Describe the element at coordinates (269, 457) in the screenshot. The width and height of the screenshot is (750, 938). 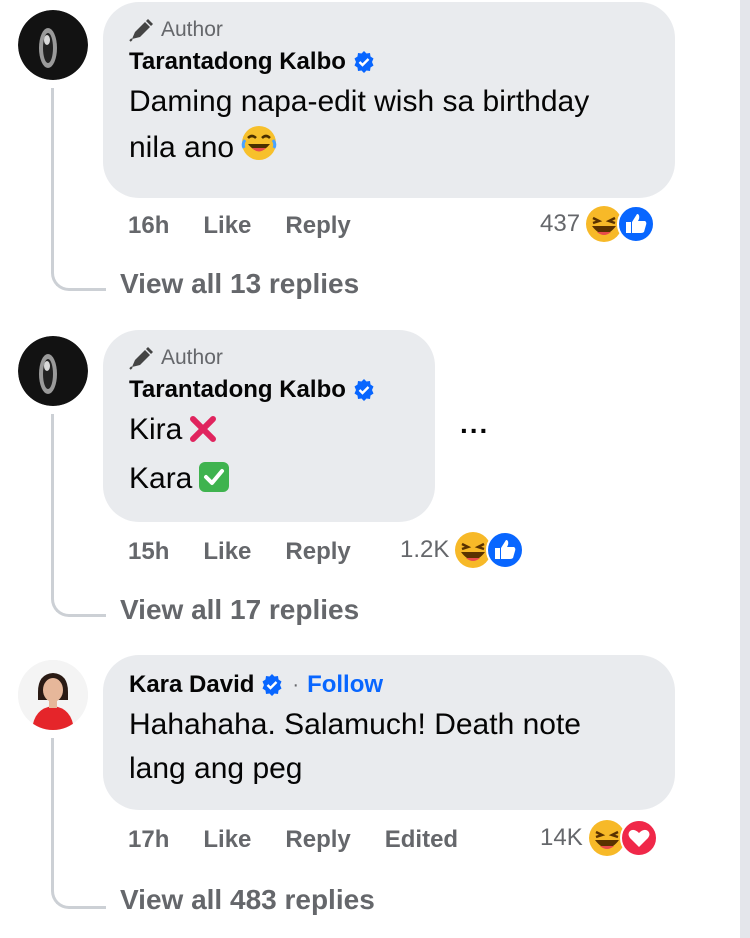
I see `comment-text: Kira Kara` at that location.